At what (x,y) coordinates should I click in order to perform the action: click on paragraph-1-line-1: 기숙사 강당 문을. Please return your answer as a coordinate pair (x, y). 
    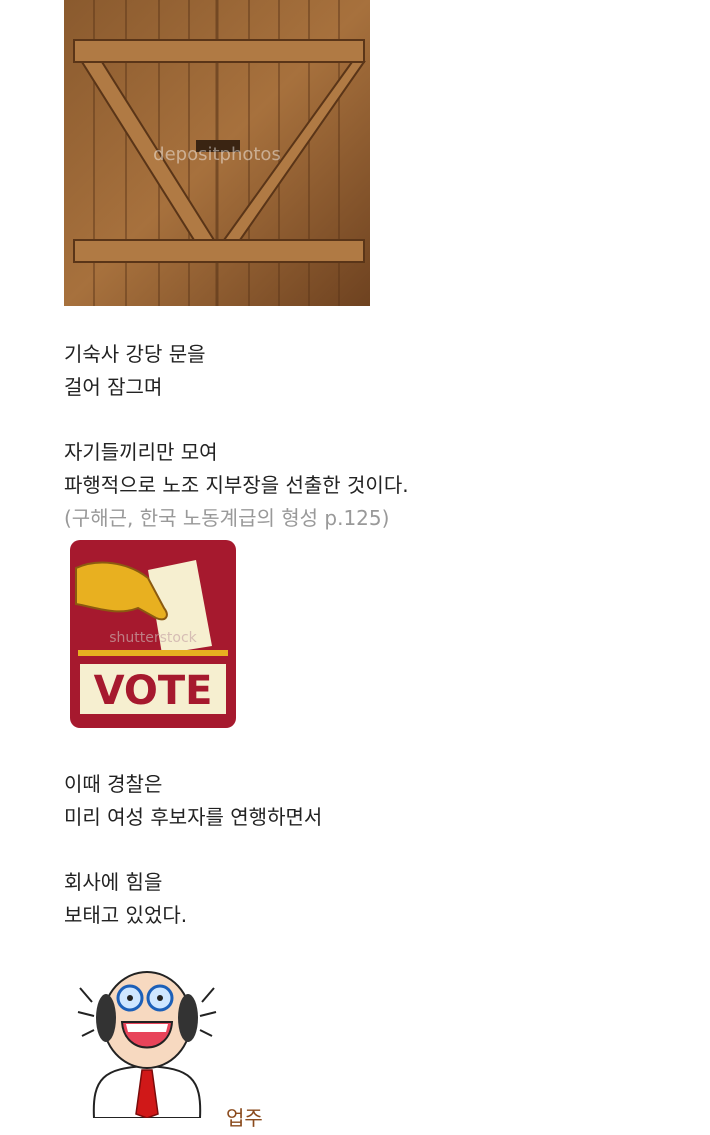
    Looking at the image, I should click on (135, 354).